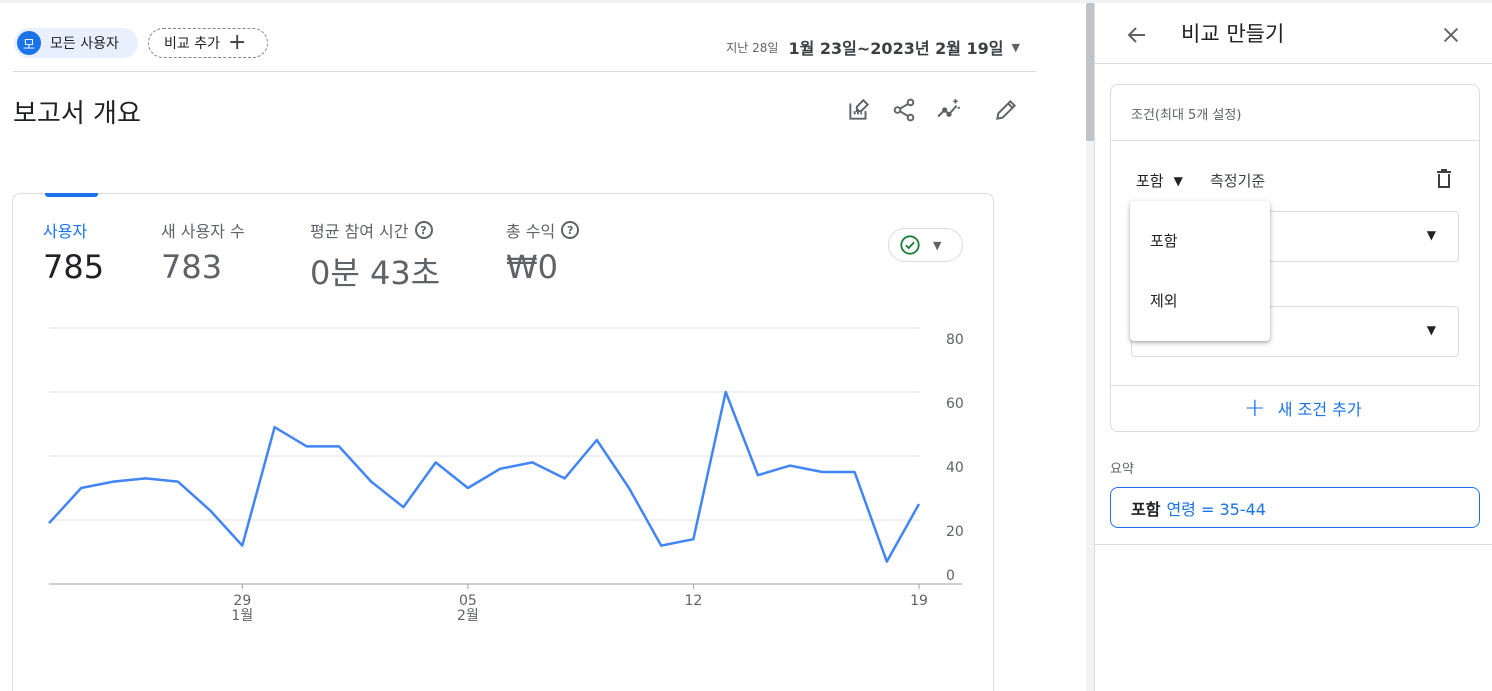 The width and height of the screenshot is (1492, 691). I want to click on delete-condition-button, so click(1444, 179).